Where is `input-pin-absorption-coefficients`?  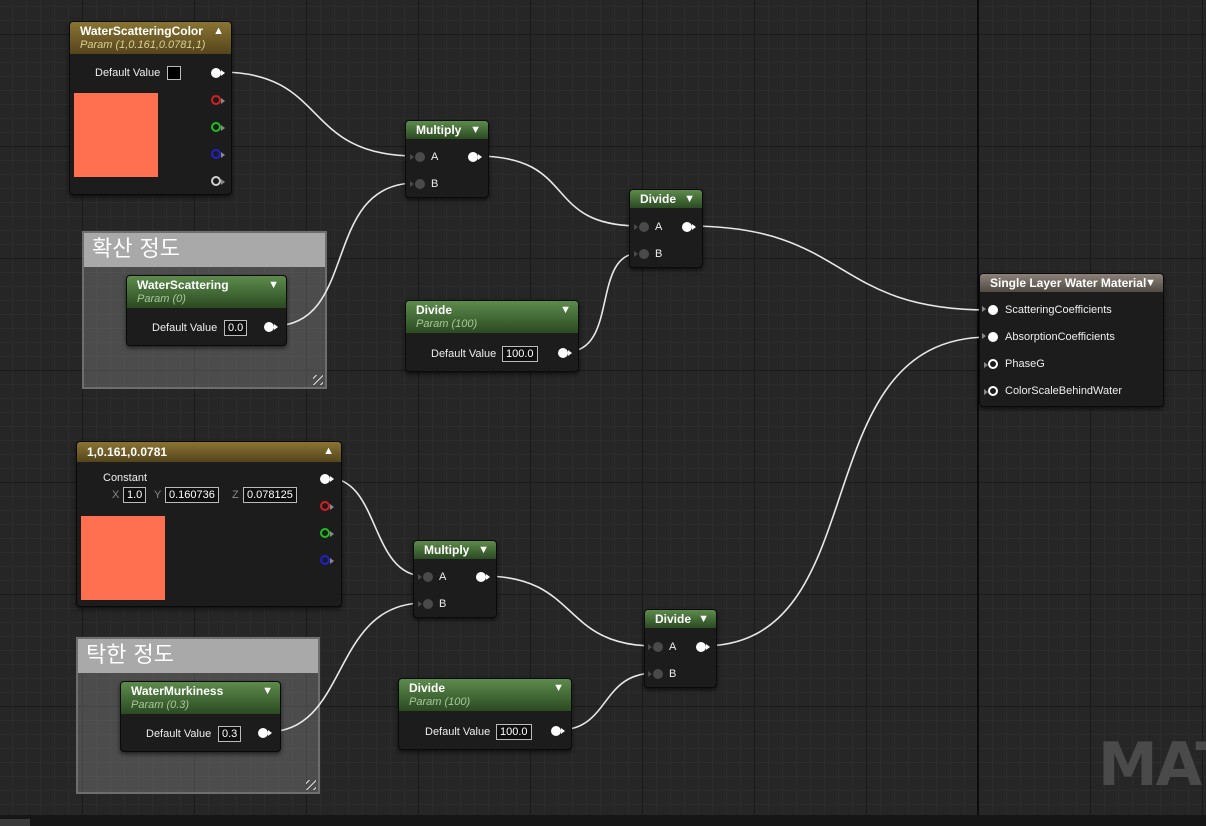 input-pin-absorption-coefficients is located at coordinates (990, 337).